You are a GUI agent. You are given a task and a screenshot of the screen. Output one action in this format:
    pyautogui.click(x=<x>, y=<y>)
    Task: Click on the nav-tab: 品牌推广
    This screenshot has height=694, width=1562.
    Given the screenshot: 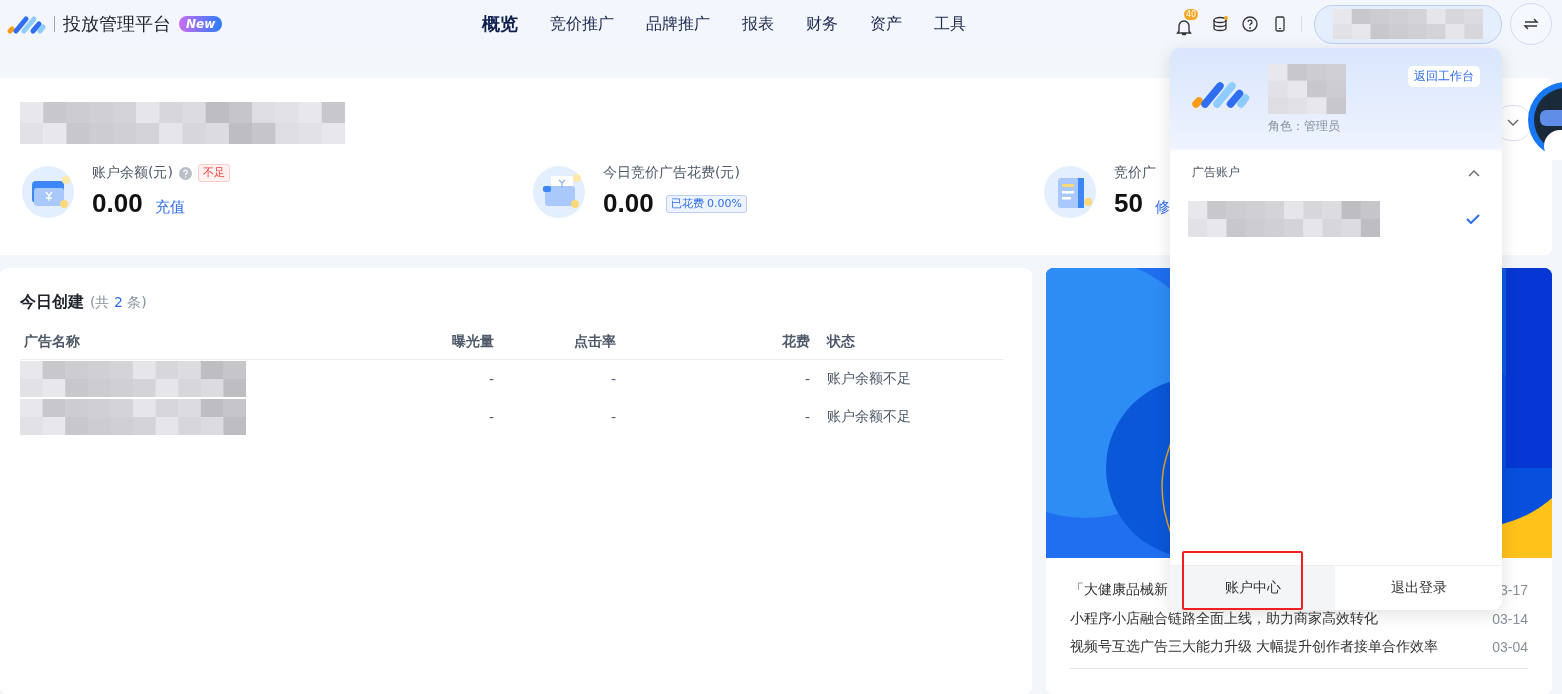 What is the action you would take?
    pyautogui.click(x=678, y=24)
    